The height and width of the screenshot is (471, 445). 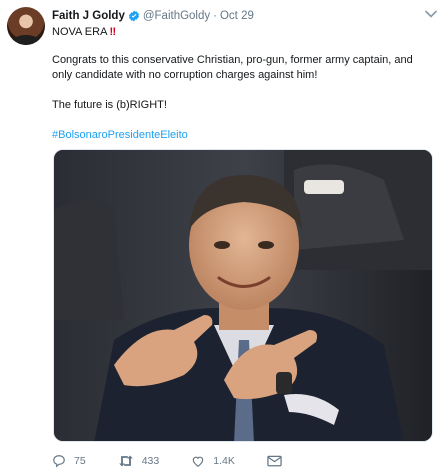 What do you see at coordinates (150, 461) in the screenshot?
I see `retweet-count: 433` at bounding box center [150, 461].